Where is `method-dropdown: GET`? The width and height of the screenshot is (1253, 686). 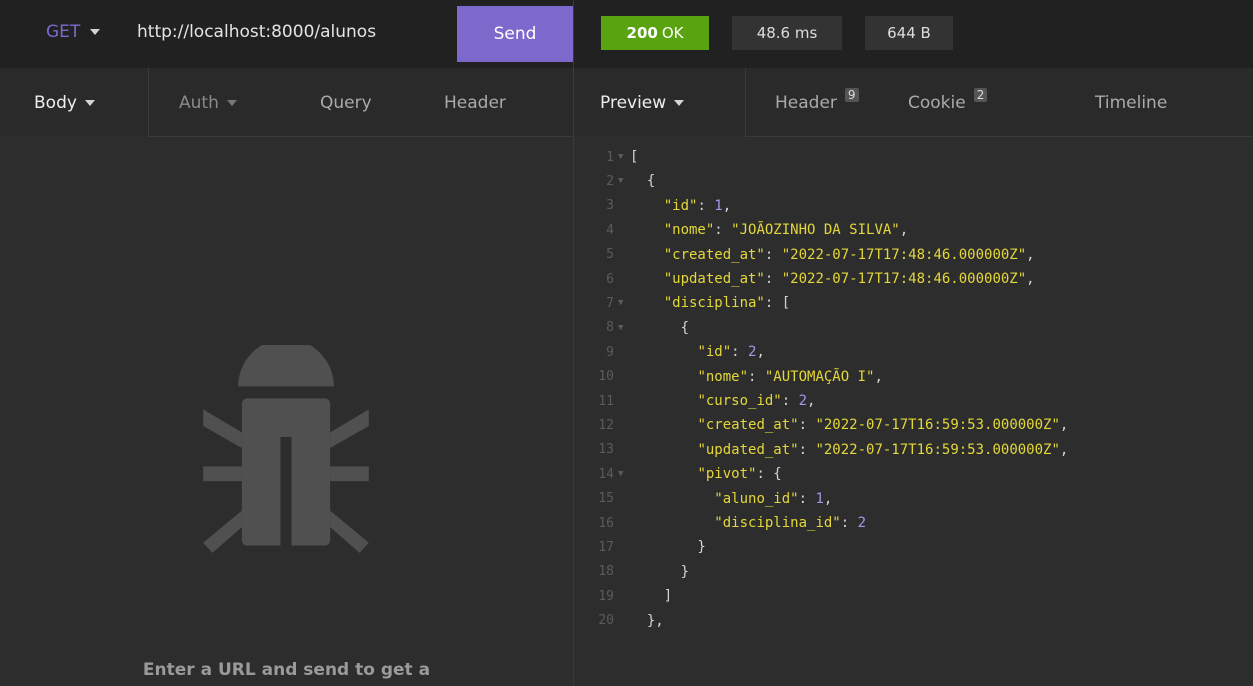 method-dropdown: GET is located at coordinates (73, 32).